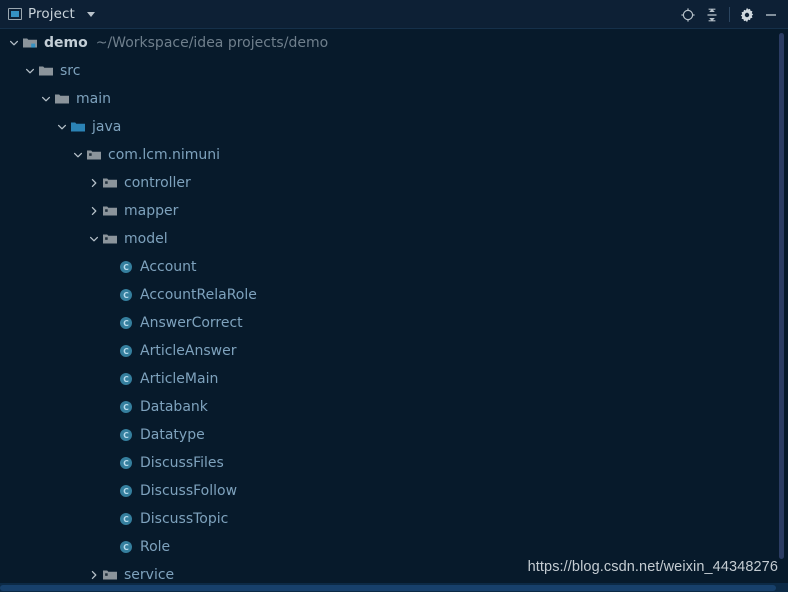 The image size is (788, 592). What do you see at coordinates (394, 572) in the screenshot?
I see `tree-node-service: service` at bounding box center [394, 572].